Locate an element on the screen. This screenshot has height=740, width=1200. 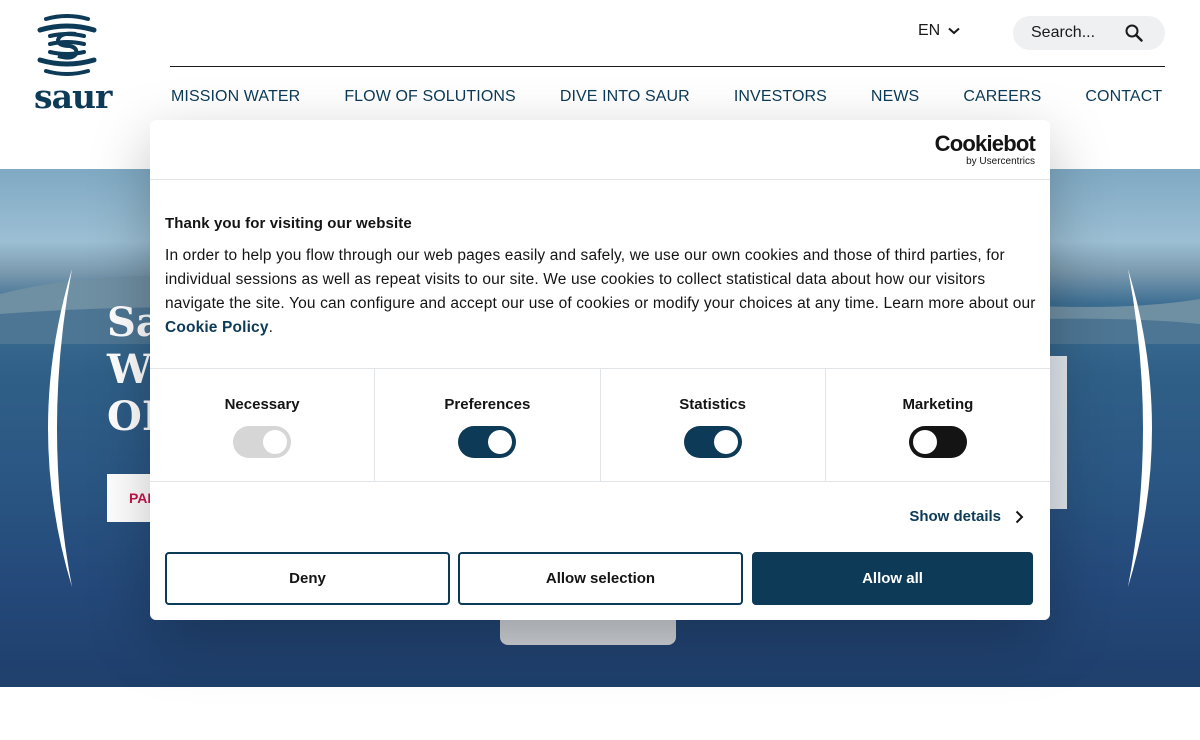
allow-selection-button: Allow selection is located at coordinates (600, 578).